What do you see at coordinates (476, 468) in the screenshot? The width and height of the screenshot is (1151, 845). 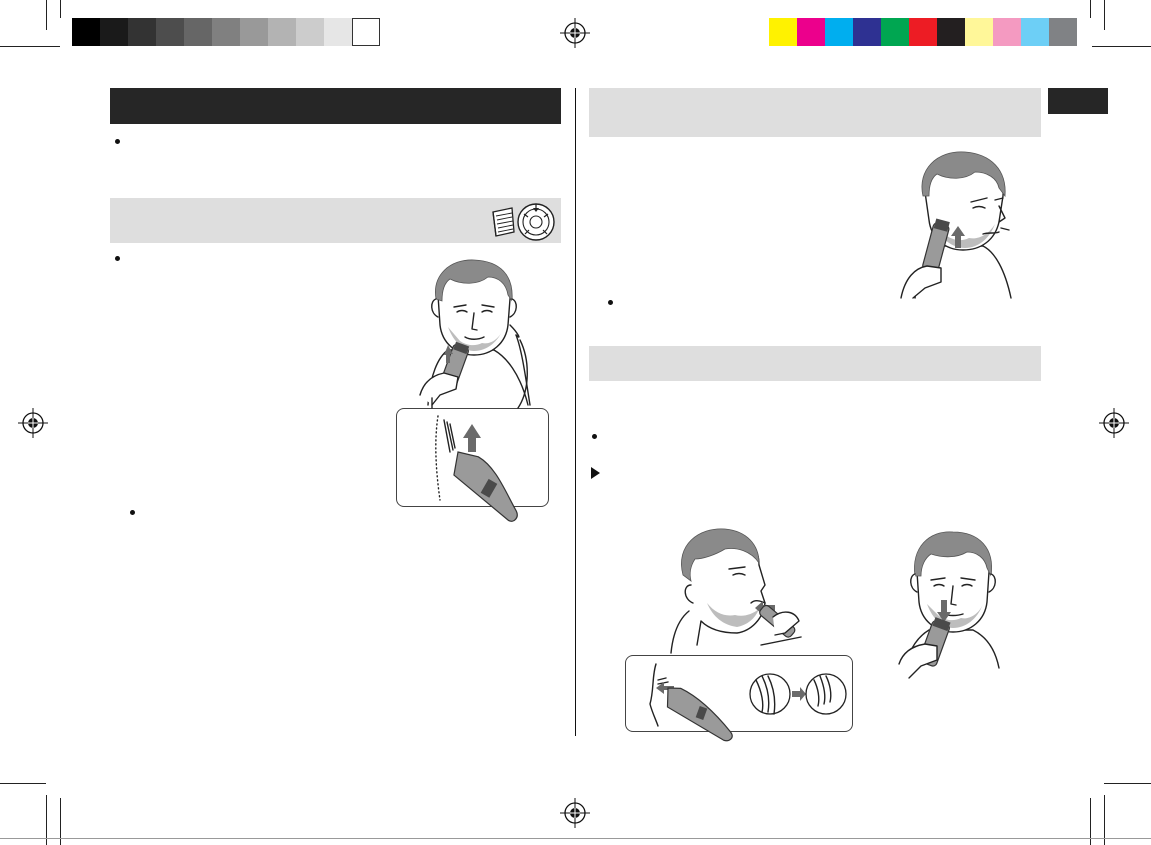 I see `trimmer-closeup` at bounding box center [476, 468].